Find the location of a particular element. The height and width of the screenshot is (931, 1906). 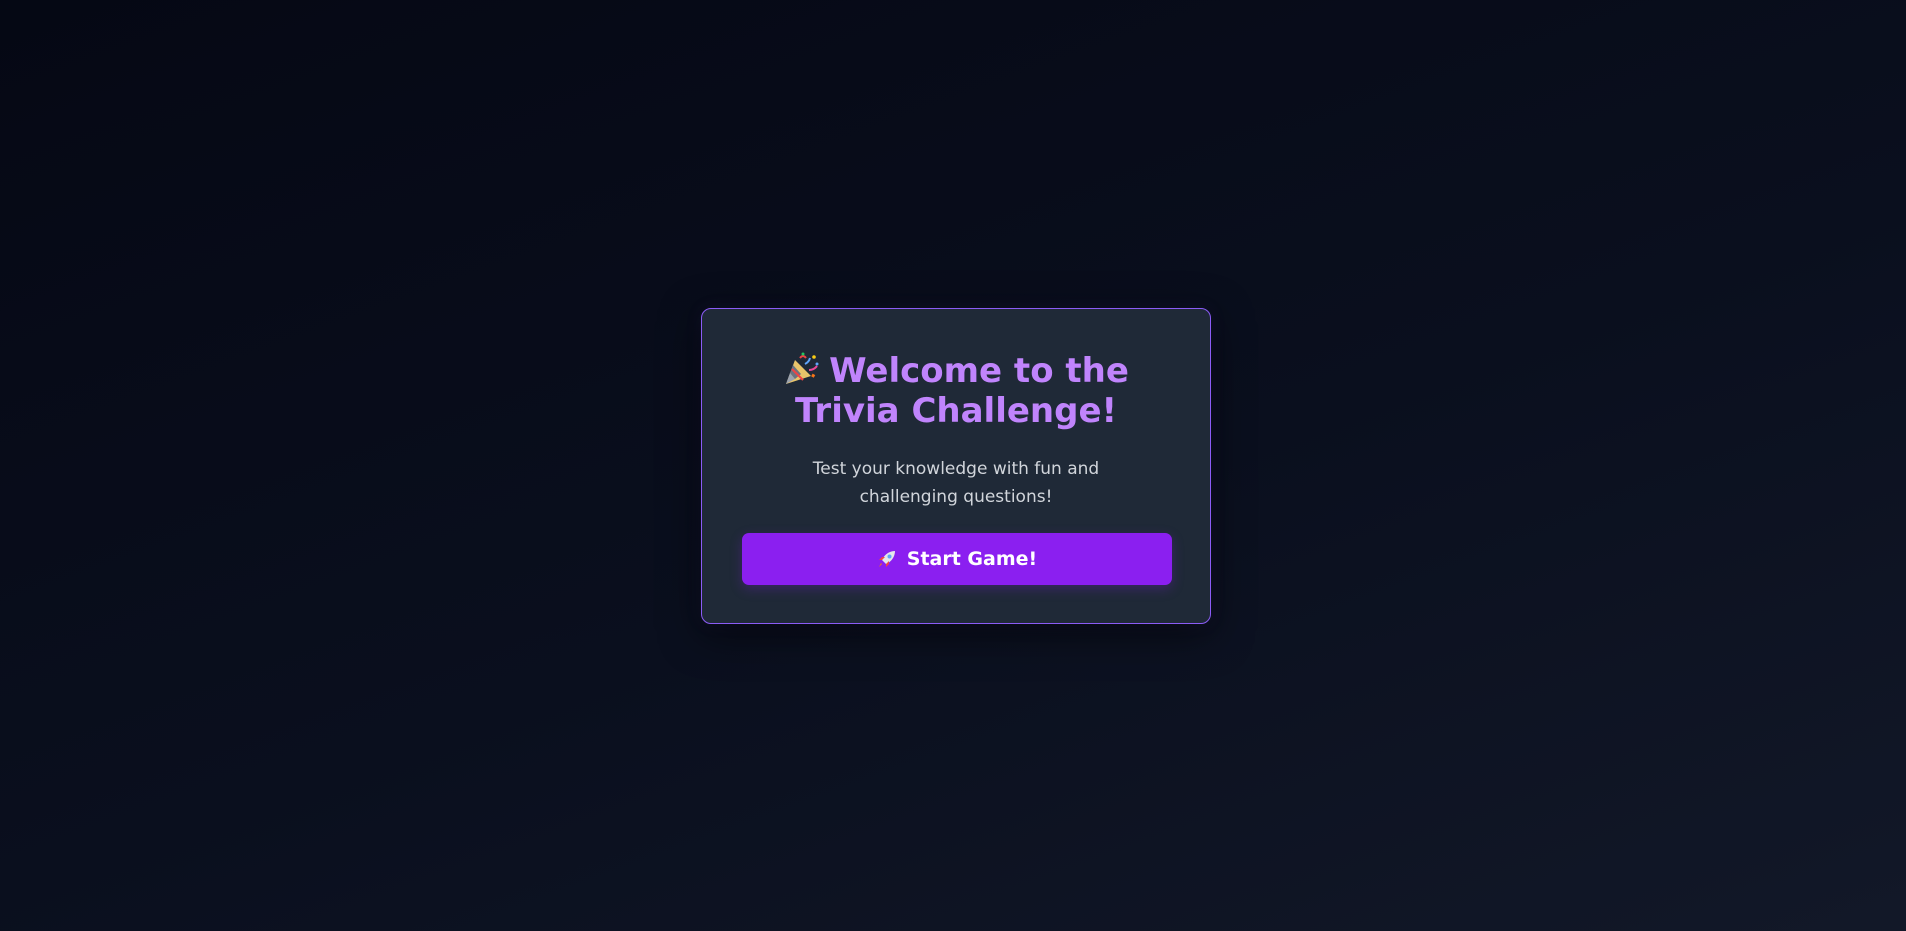

page-title: Welcome to the Trivia Challenge! is located at coordinates (956, 391).